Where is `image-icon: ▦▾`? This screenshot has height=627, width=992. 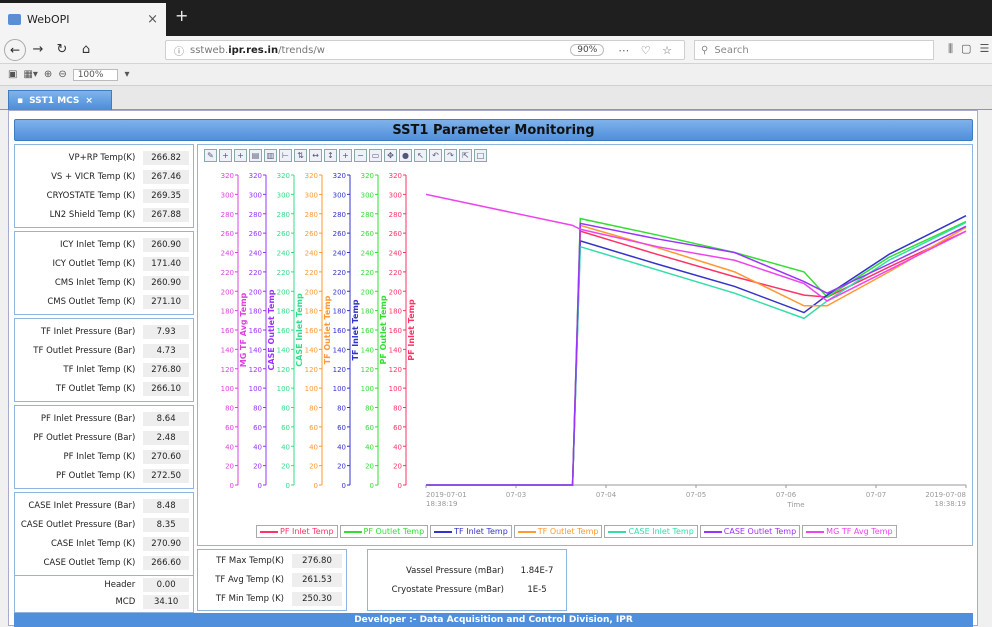 image-icon: ▦▾ is located at coordinates (30, 74).